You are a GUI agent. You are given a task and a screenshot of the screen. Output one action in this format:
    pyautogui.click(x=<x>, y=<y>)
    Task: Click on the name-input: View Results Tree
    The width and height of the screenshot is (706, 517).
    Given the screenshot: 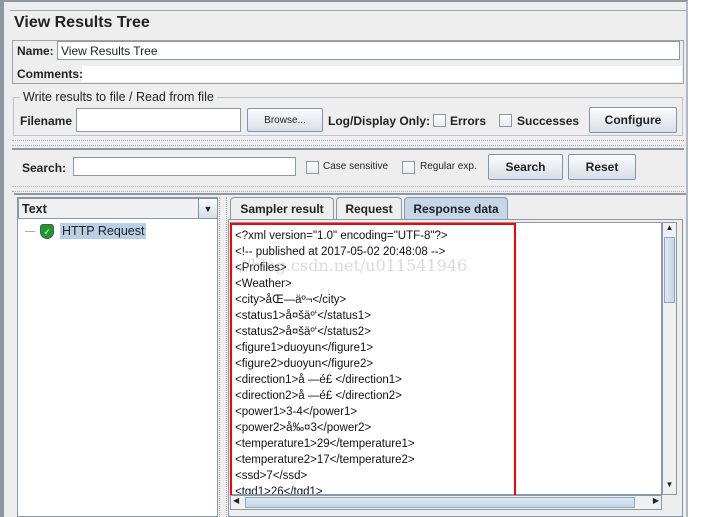 What is the action you would take?
    pyautogui.click(x=368, y=50)
    